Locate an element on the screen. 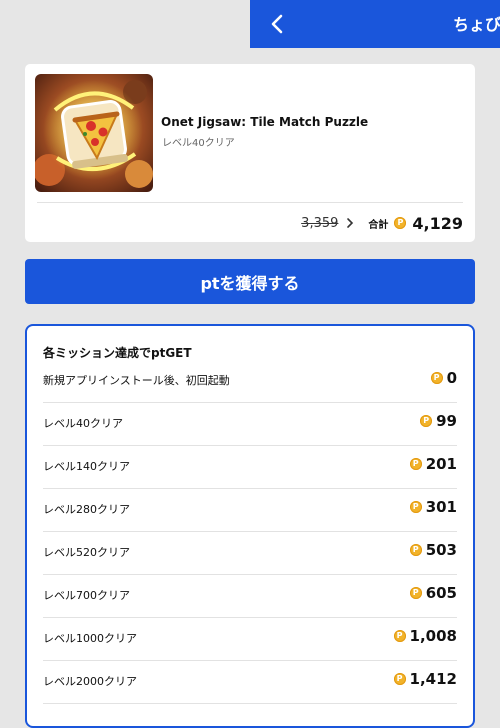 Image resolution: width=500 pixels, height=728 pixels. mission-points: P 201 is located at coordinates (433, 464).